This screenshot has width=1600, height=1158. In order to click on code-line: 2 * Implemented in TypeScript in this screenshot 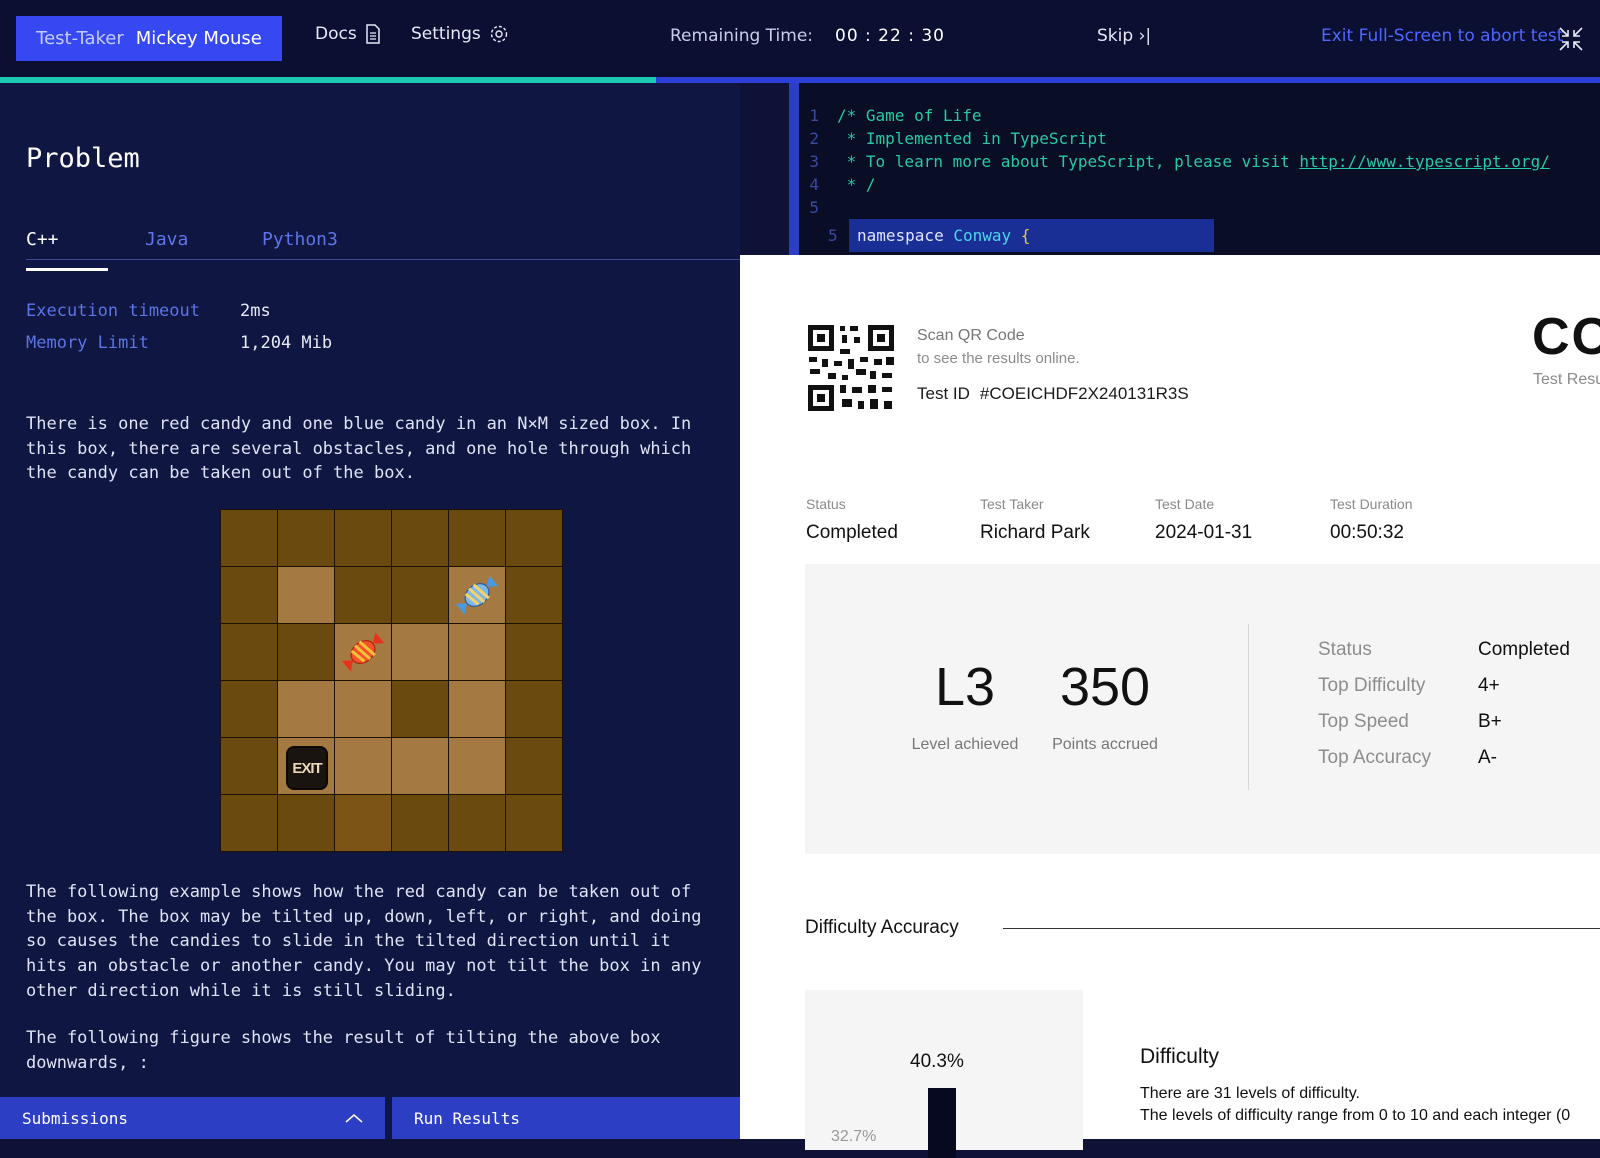, I will do `click(1199, 140)`.